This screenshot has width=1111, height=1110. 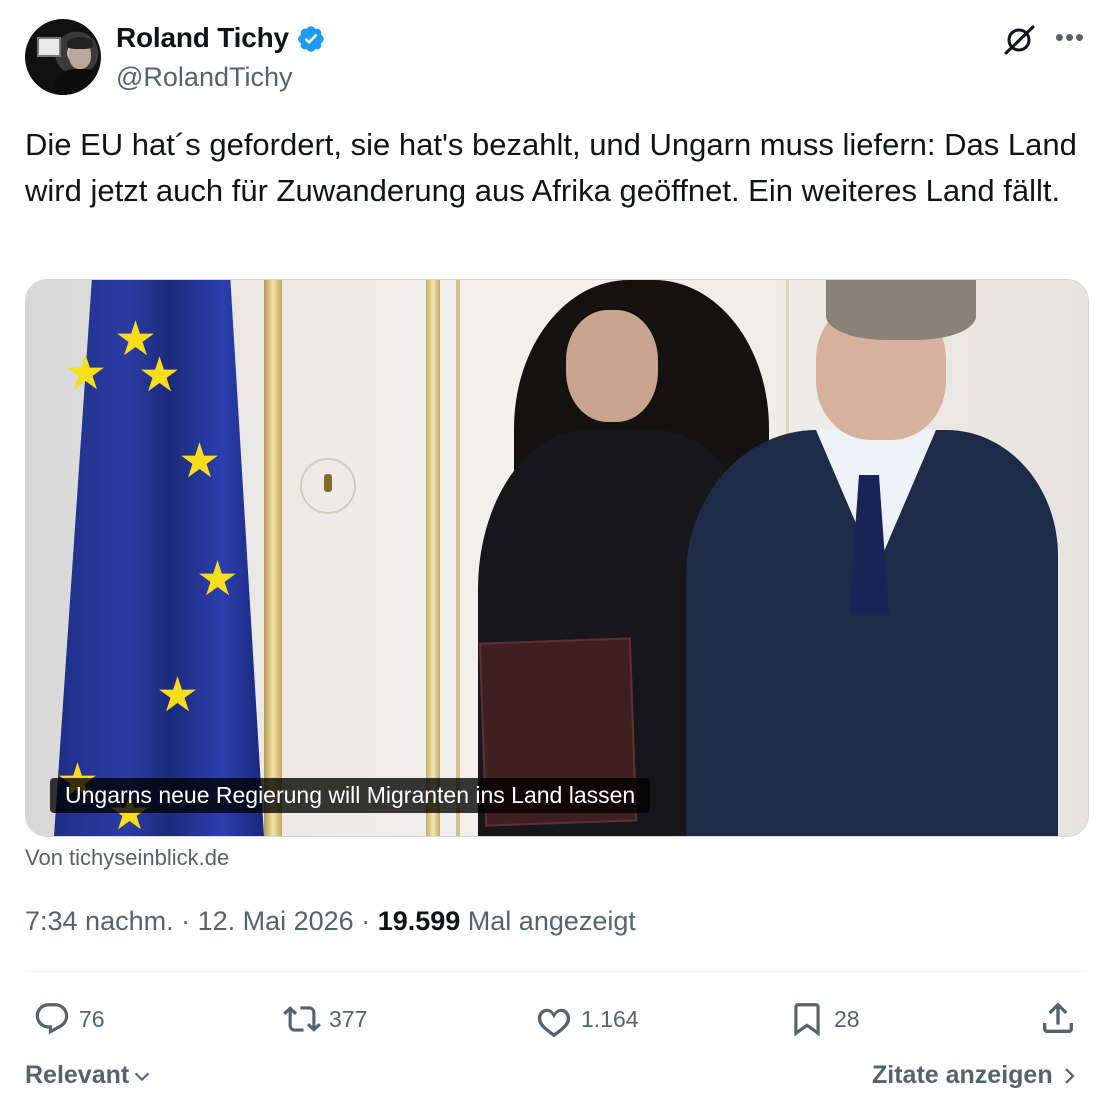 I want to click on sort-dropdown: Relevant, so click(x=89, y=1075).